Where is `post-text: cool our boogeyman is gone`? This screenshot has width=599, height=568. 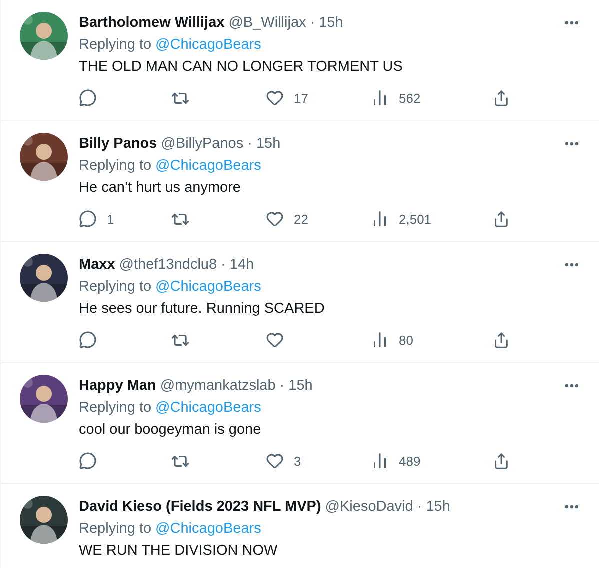 post-text: cool our boogeyman is gone is located at coordinates (170, 430).